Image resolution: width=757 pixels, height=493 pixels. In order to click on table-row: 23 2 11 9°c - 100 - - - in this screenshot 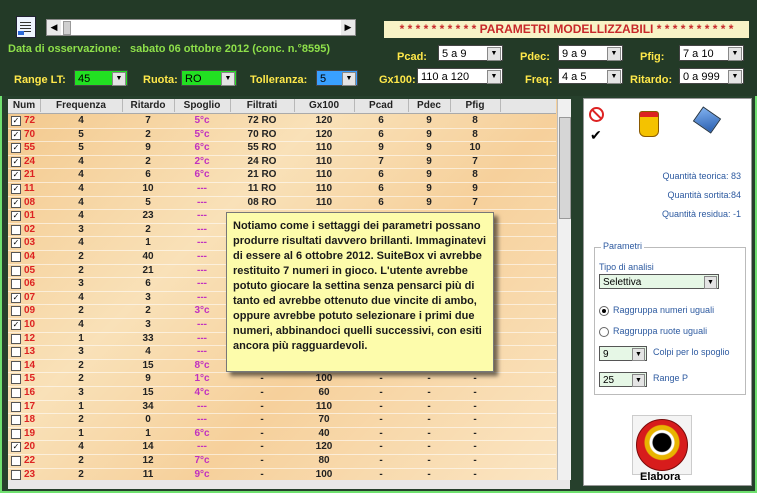, I will do `click(282, 474)`.